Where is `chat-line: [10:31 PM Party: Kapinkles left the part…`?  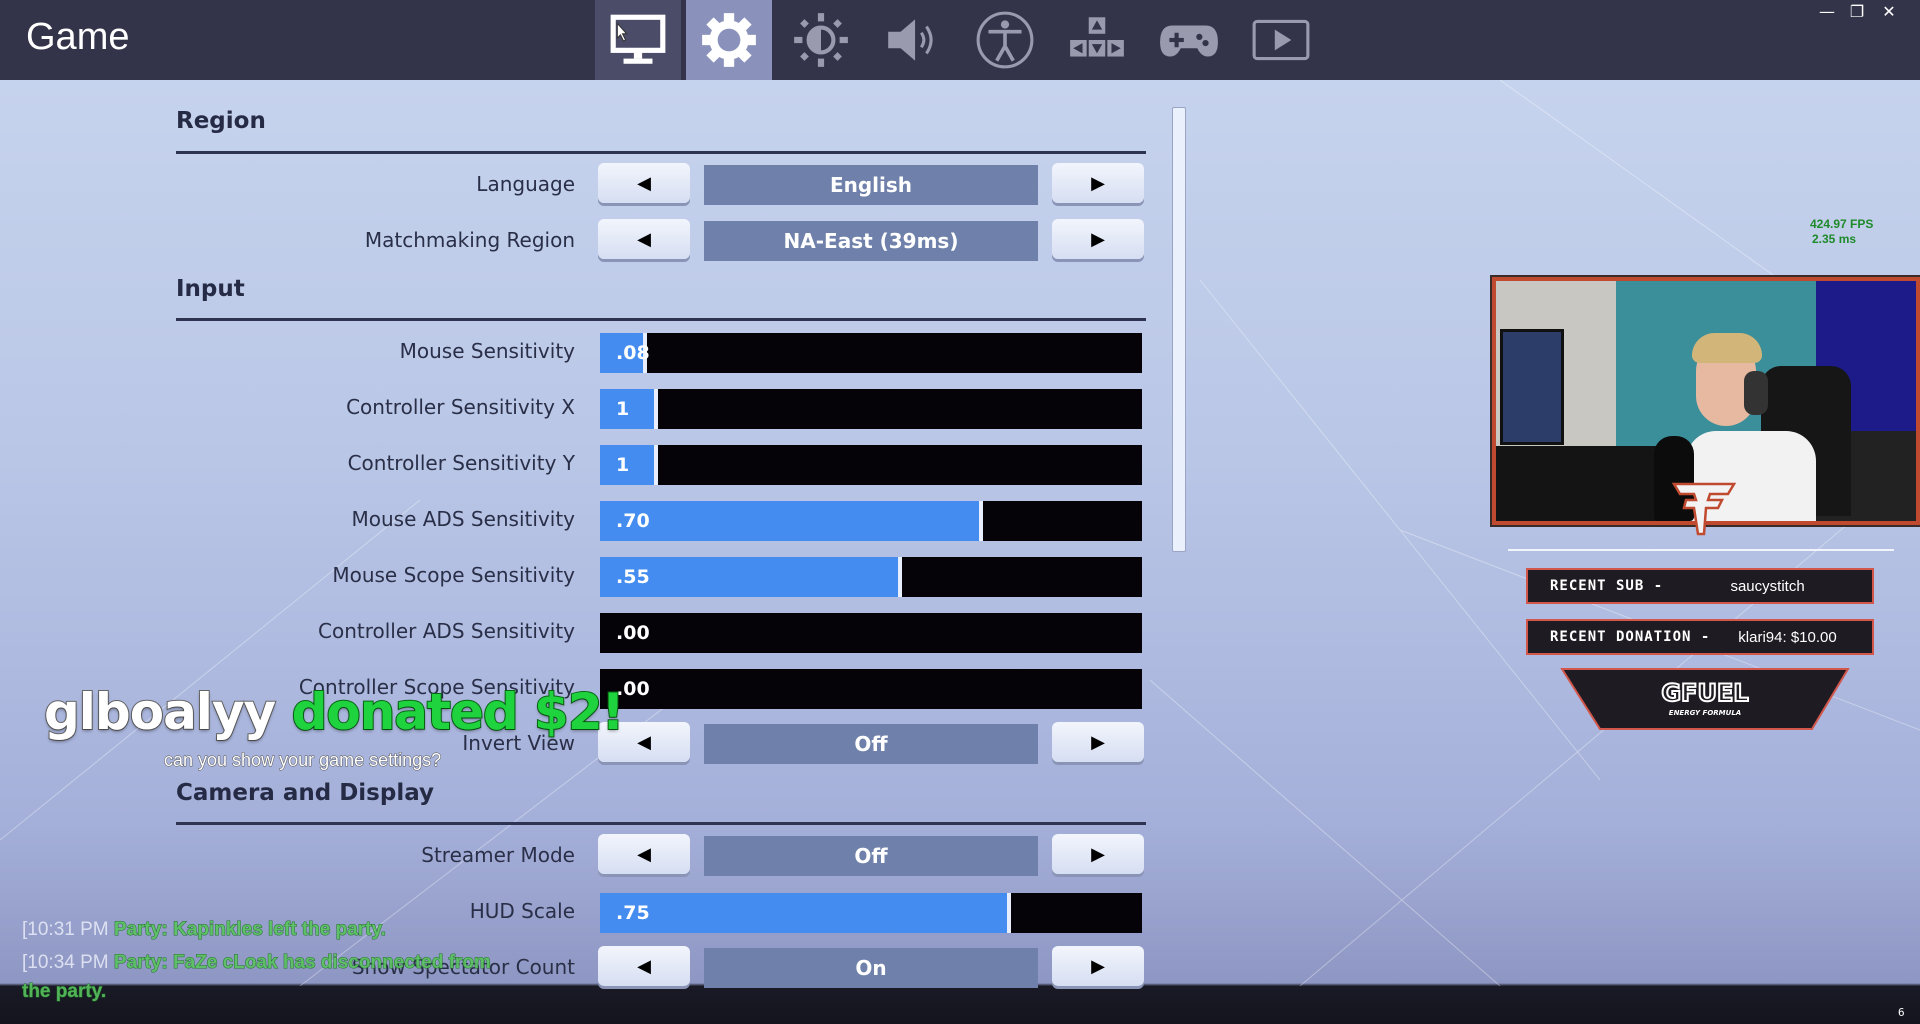
chat-line: [10:31 PM Party: Kapinkles left the part… is located at coordinates (204, 930).